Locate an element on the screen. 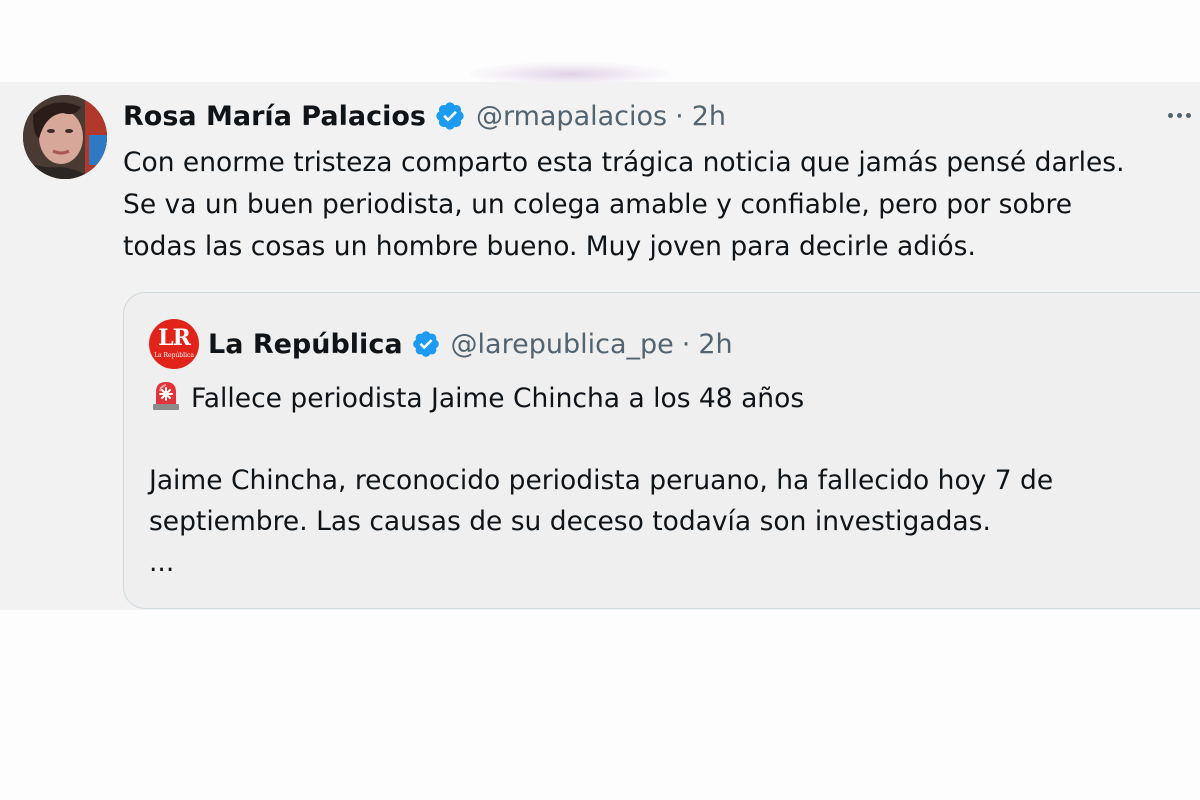 This screenshot has height=800, width=1200. quoted-tweet-header: La República @larepublica_pe · 2h is located at coordinates (470, 344).